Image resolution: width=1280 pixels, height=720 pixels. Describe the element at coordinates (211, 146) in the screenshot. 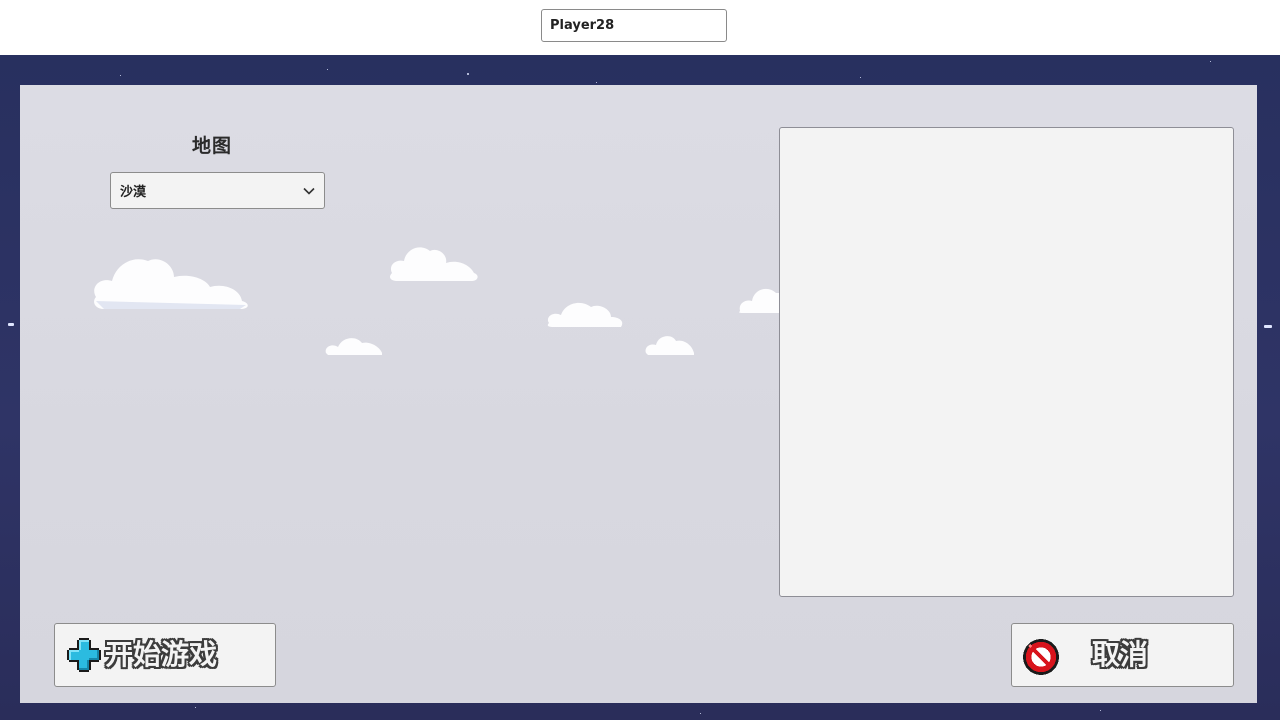

I see `map-label: 地图` at that location.